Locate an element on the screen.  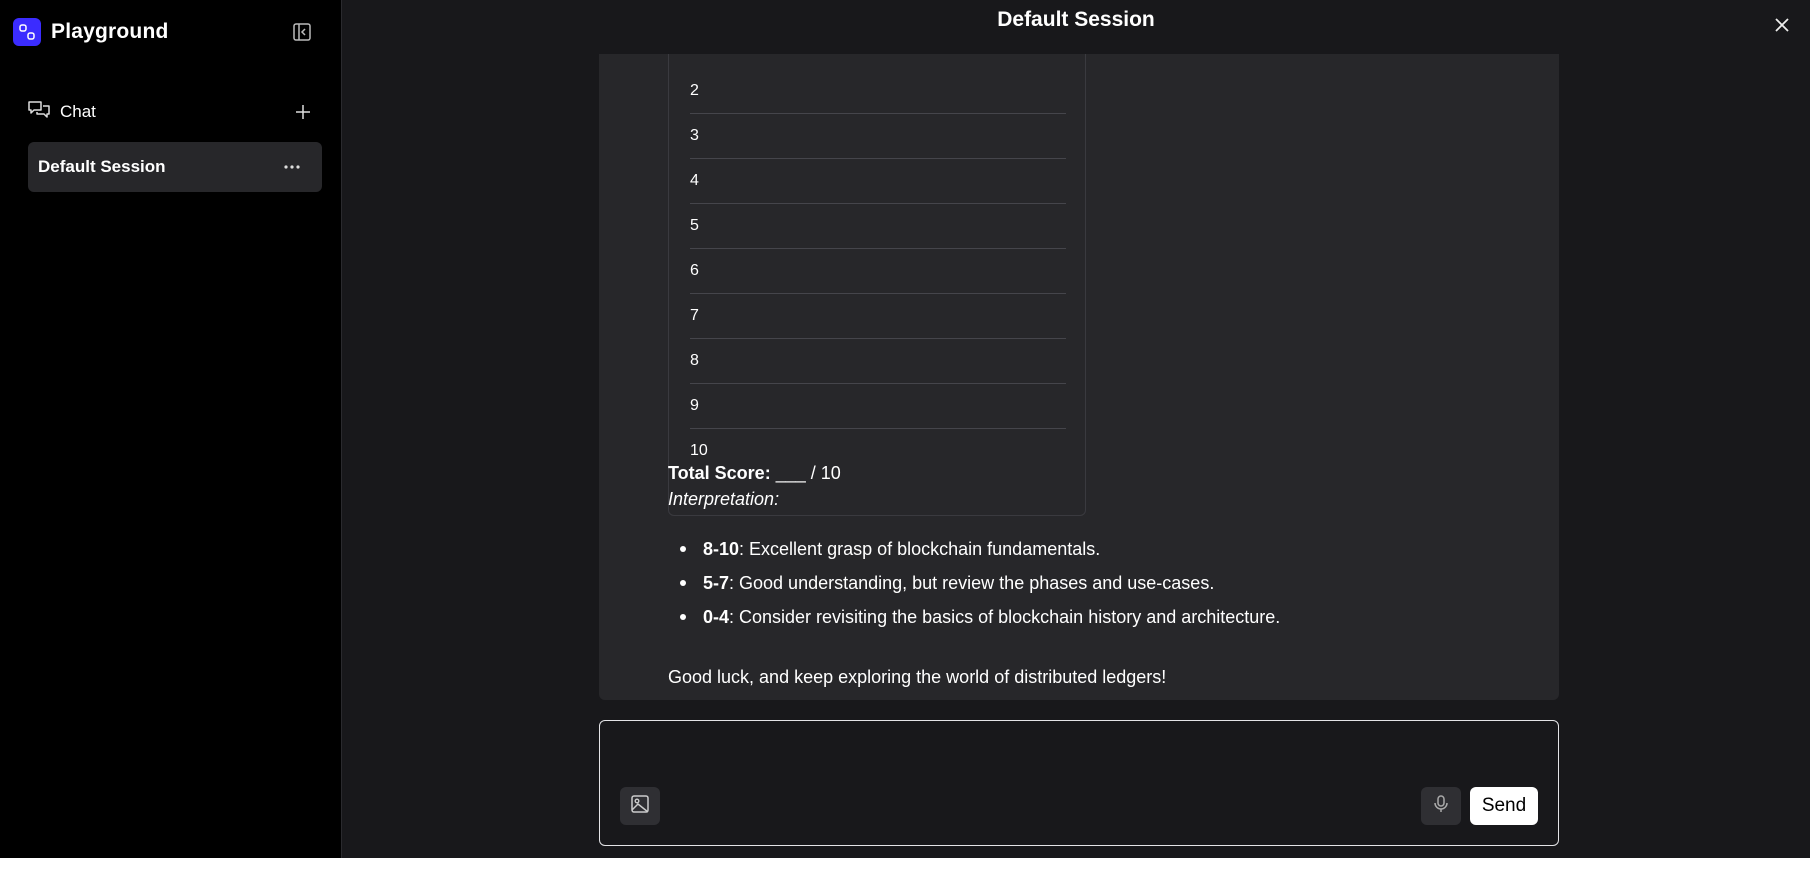
total-score-label: Total Score: is located at coordinates (719, 473).